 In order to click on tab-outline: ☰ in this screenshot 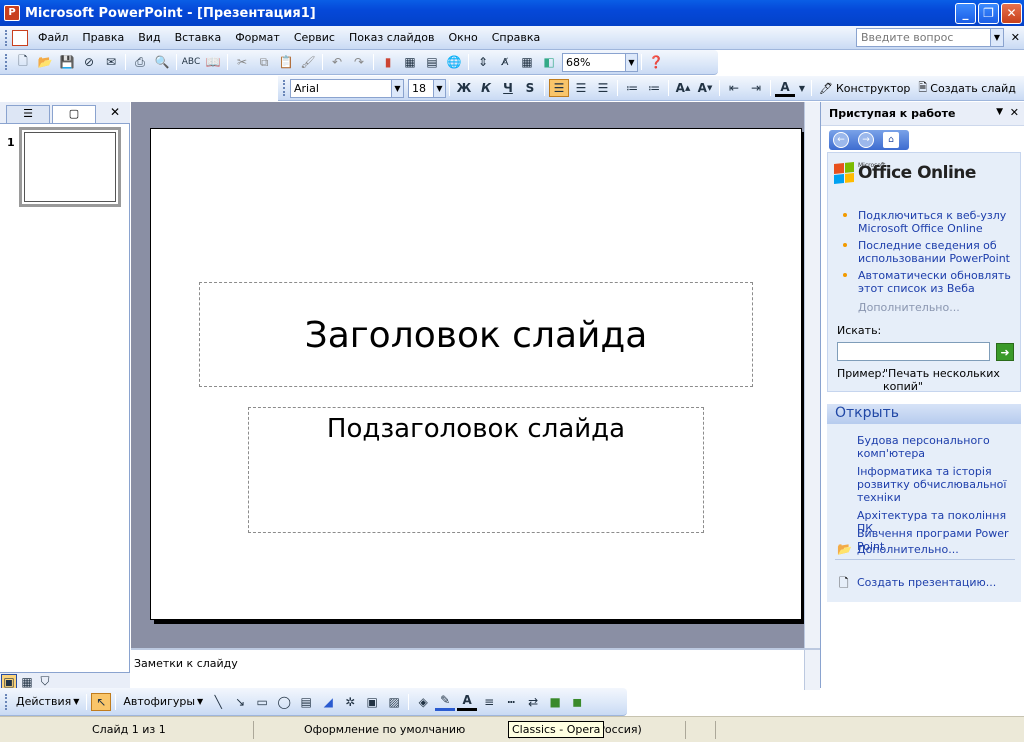, I will do `click(28, 114)`.